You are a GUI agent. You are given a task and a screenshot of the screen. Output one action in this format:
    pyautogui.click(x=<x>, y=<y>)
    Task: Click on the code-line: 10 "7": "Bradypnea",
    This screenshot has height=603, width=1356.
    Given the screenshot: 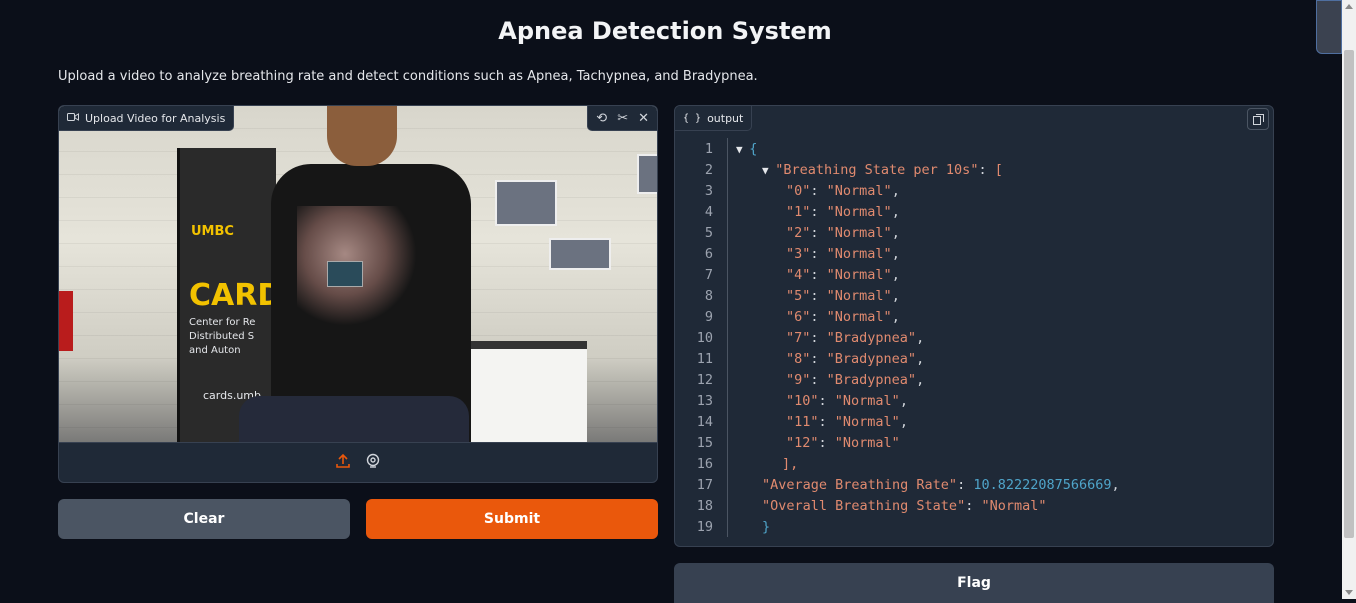 What is the action you would take?
    pyautogui.click(x=974, y=337)
    